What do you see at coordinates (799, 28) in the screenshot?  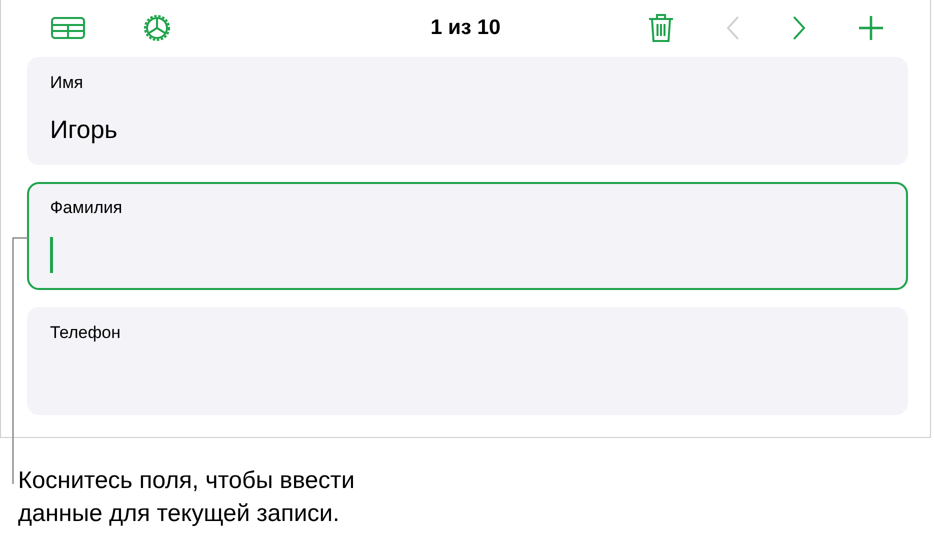 I see `chevron-right-icon` at bounding box center [799, 28].